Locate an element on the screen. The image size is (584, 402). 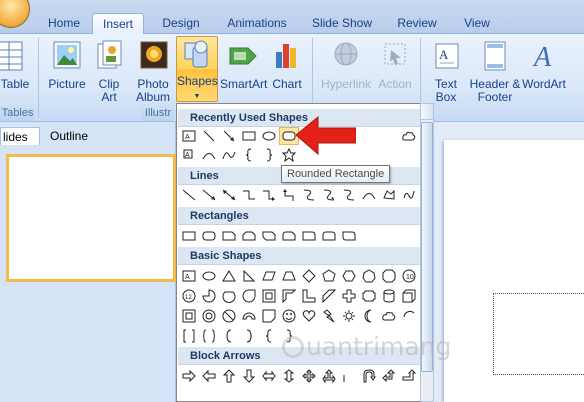
donut-icon is located at coordinates (209, 316).